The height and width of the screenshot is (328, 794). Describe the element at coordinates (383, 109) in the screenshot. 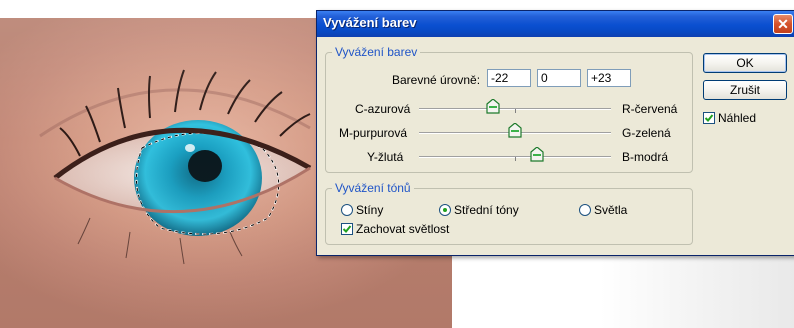

I see `slider-cyan-label: C-azurová` at that location.